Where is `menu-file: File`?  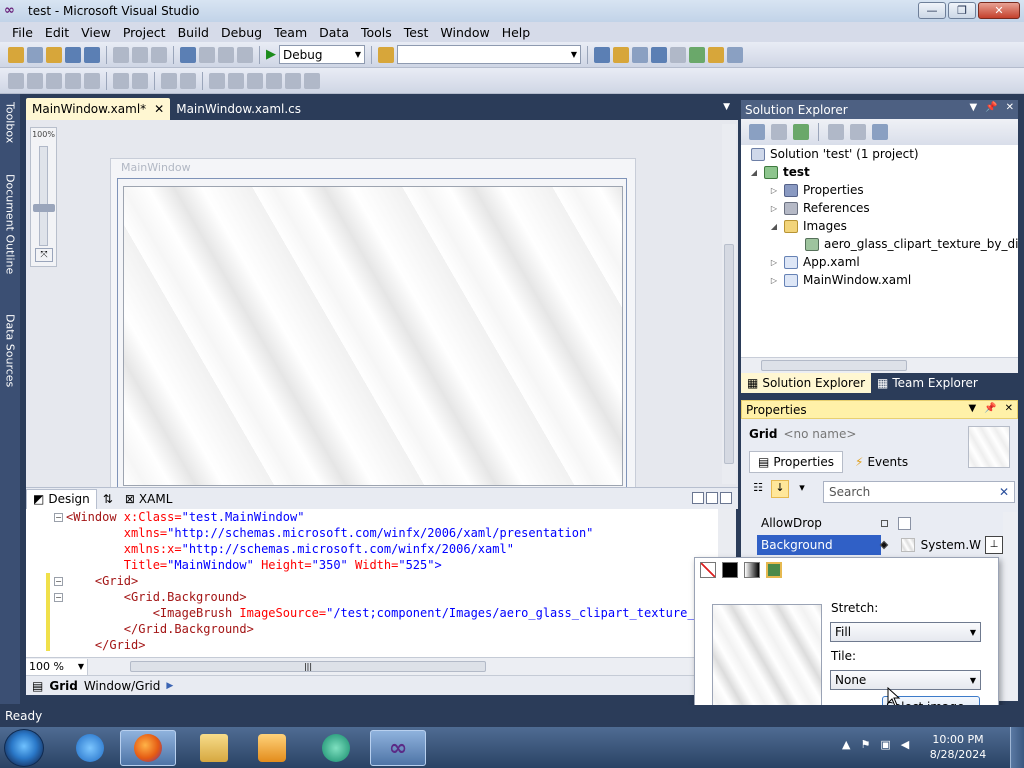 menu-file: File is located at coordinates (22, 32).